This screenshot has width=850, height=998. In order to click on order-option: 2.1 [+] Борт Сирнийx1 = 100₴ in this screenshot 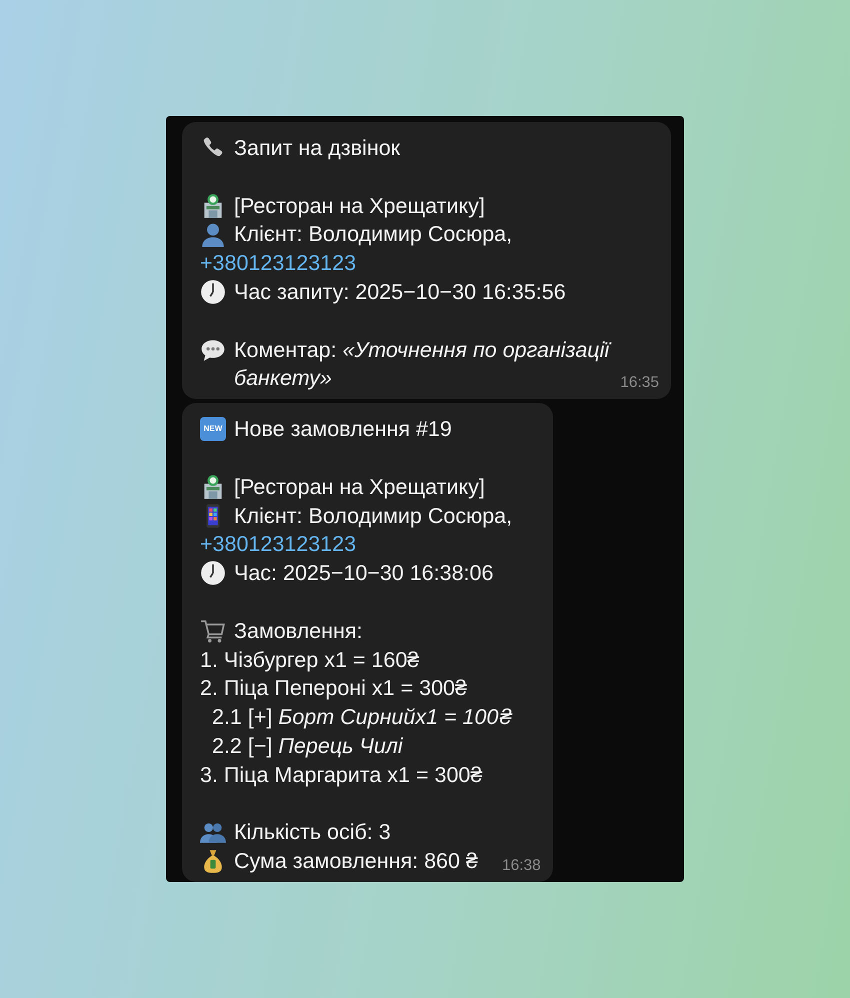, I will do `click(362, 717)`.